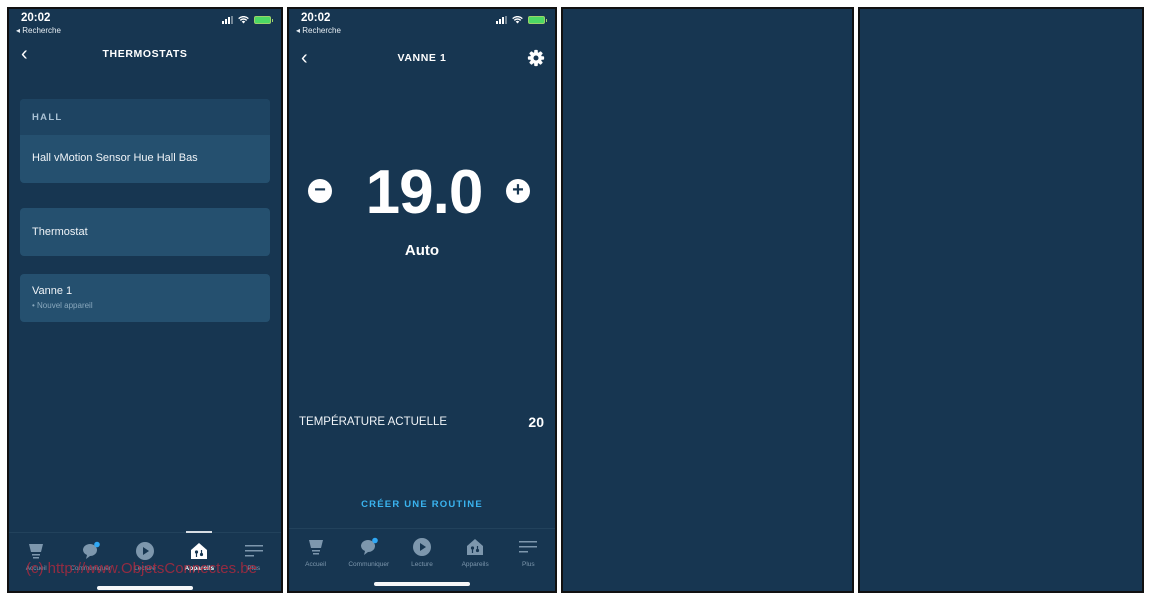 This screenshot has width=1150, height=600. What do you see at coordinates (373, 422) in the screenshot?
I see `current-temperature-label: TEMPÉRATURE ACTUELLE` at bounding box center [373, 422].